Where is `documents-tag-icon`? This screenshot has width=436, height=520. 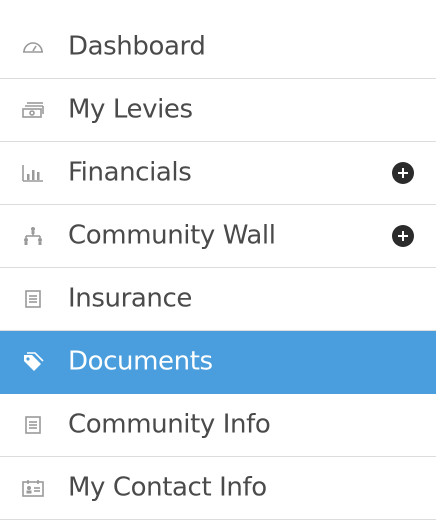 documents-tag-icon is located at coordinates (33, 362).